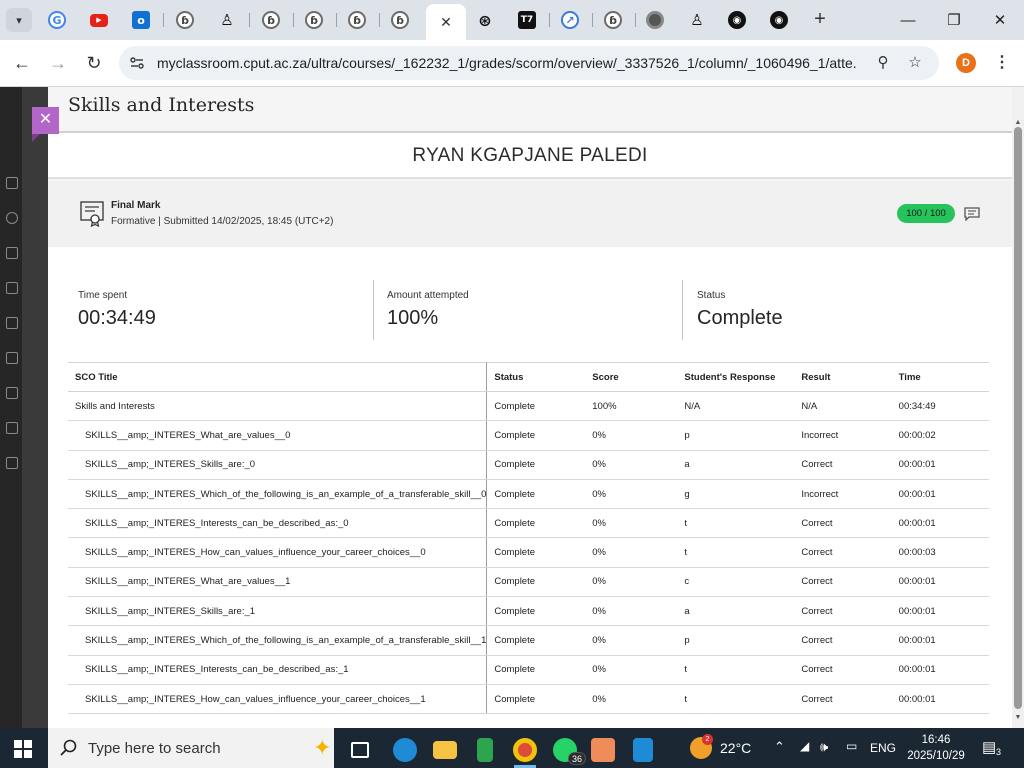 This screenshot has width=1024, height=768. I want to click on column-header-response: Student's Response, so click(736, 377).